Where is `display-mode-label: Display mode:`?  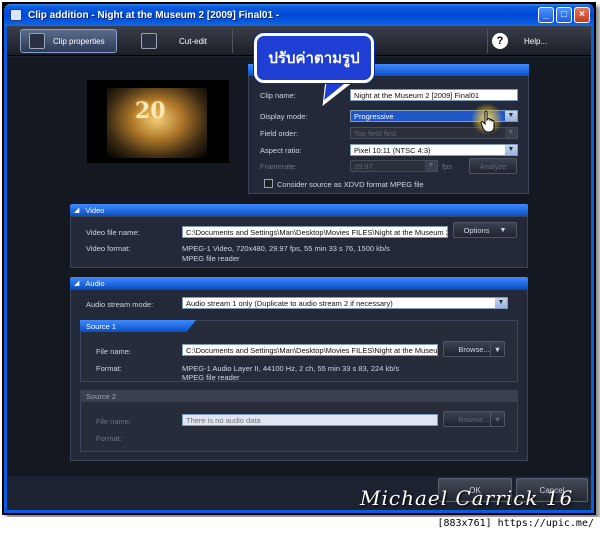 display-mode-label: Display mode: is located at coordinates (284, 116).